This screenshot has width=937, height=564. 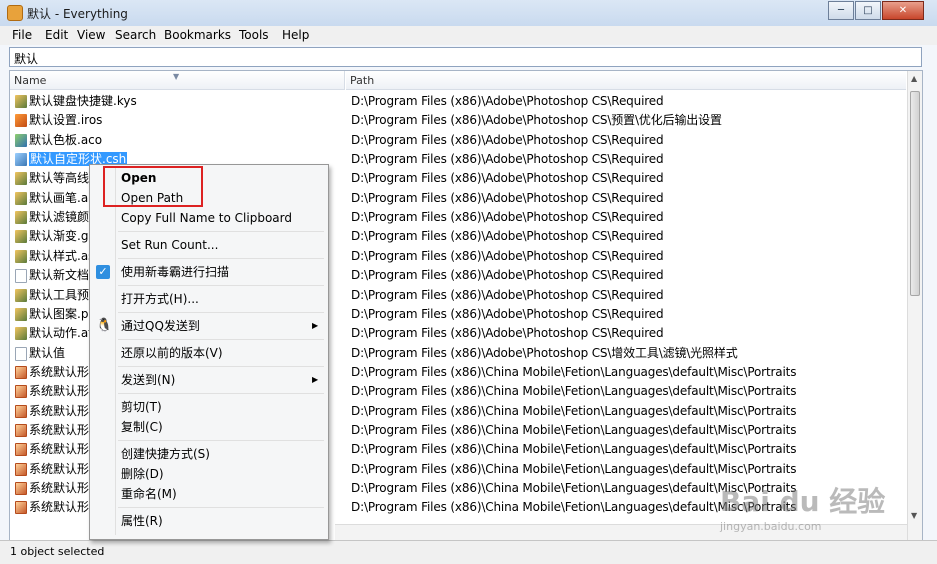 I want to click on context-item-23: 属性(R), so click(x=142, y=521).